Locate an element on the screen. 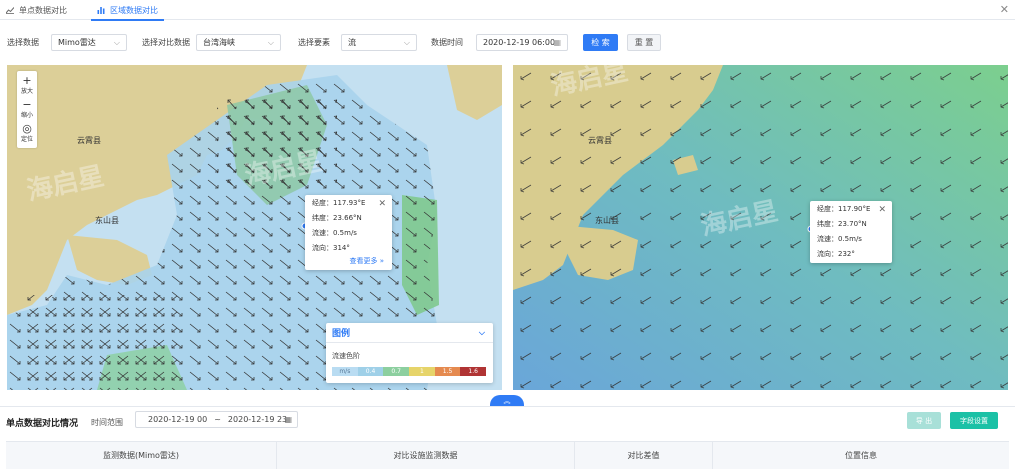  field-settings-button: 字段设置 is located at coordinates (974, 420).